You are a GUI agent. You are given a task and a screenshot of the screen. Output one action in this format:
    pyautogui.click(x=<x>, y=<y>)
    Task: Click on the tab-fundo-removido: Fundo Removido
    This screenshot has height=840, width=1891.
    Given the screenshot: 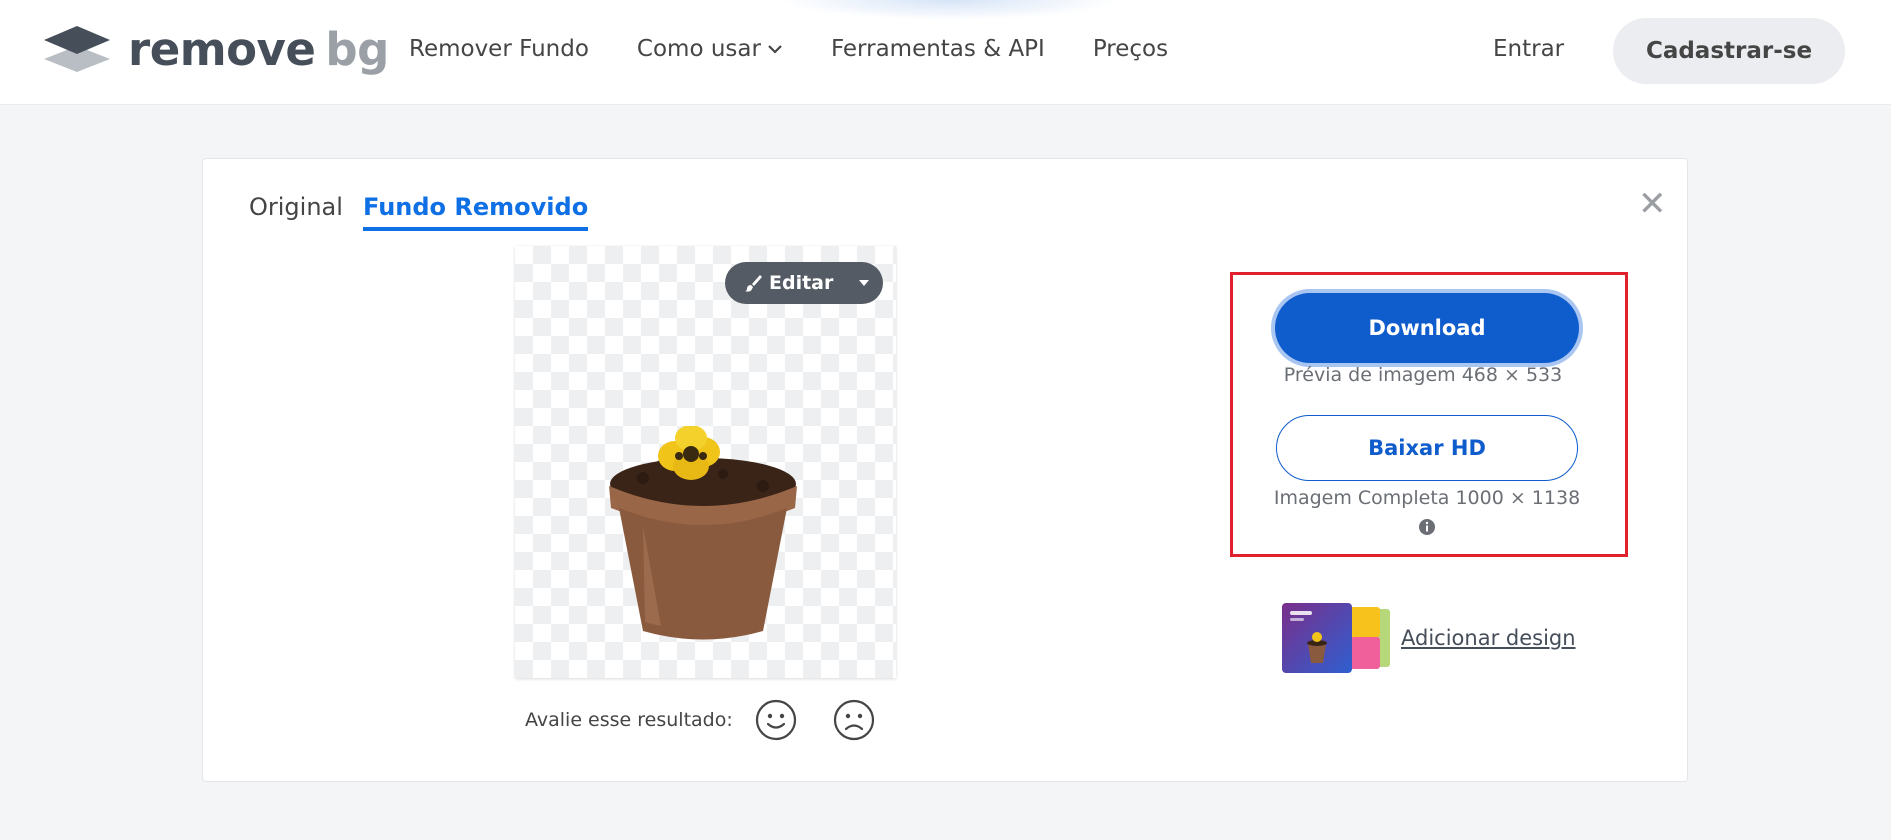 What is the action you would take?
    pyautogui.click(x=476, y=212)
    